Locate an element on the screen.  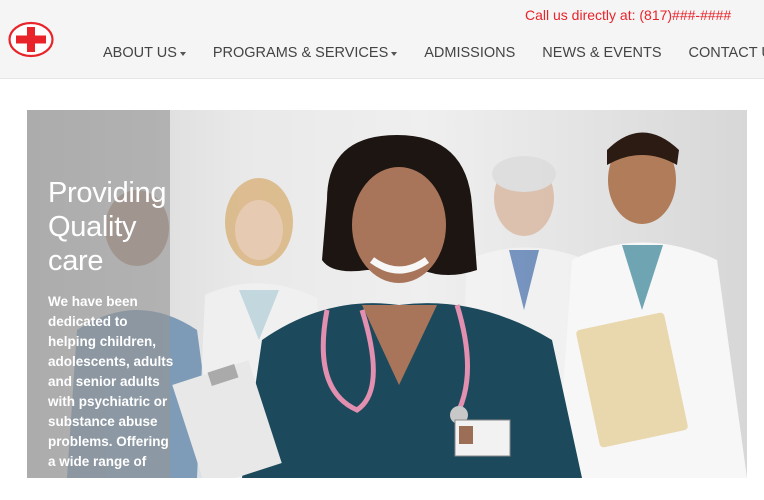
nav-news-events-label: NEWS & EVENTS is located at coordinates (602, 53).